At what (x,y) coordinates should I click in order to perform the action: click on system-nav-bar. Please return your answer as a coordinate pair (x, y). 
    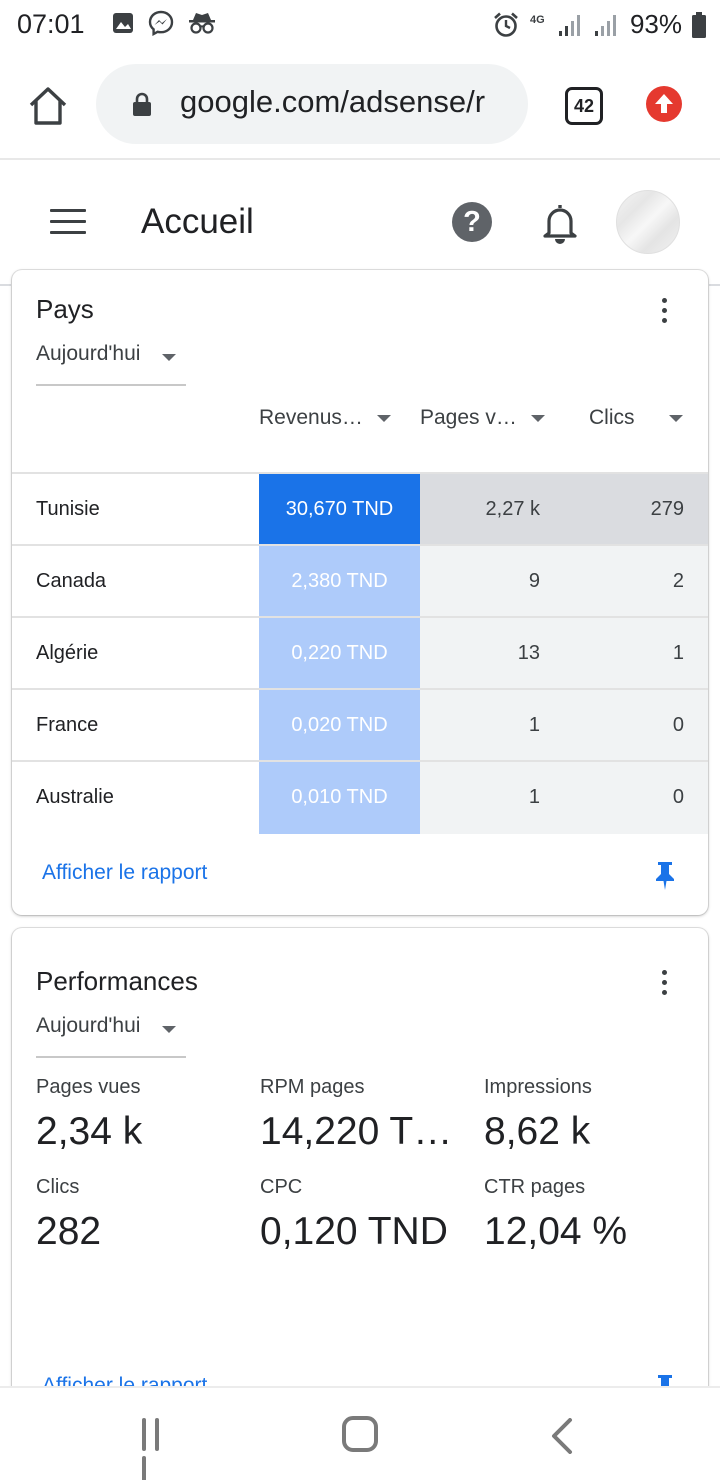
    Looking at the image, I should click on (360, 1433).